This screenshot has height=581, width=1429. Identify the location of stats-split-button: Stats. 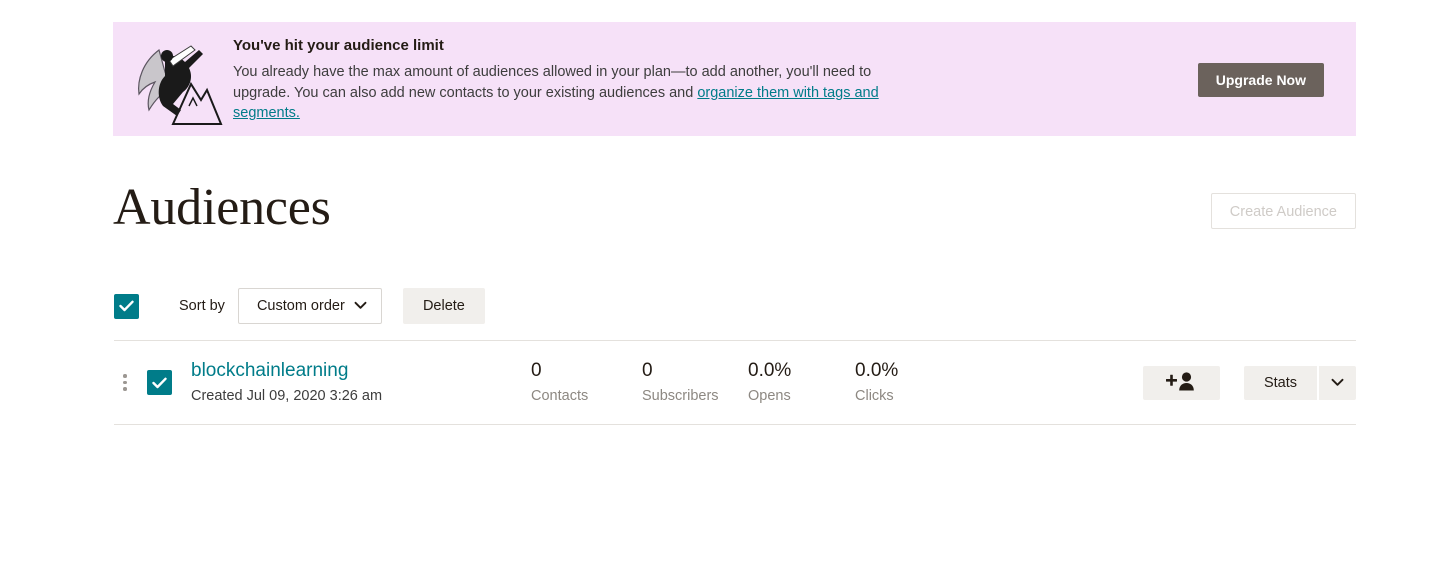
(1299, 382).